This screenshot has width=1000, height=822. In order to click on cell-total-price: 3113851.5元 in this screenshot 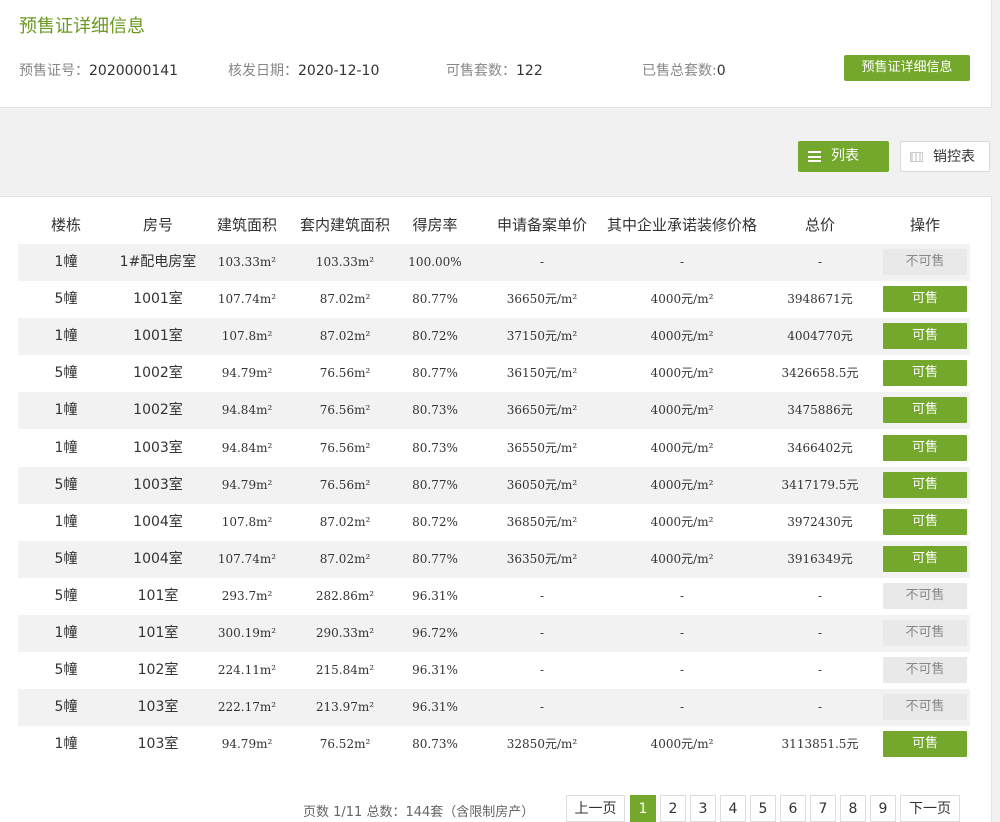, I will do `click(820, 744)`.